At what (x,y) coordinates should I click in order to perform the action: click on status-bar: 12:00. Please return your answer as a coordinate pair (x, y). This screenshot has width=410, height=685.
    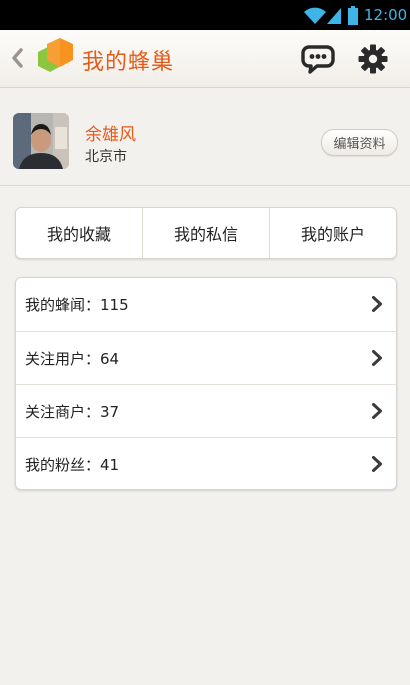
    Looking at the image, I should click on (205, 15).